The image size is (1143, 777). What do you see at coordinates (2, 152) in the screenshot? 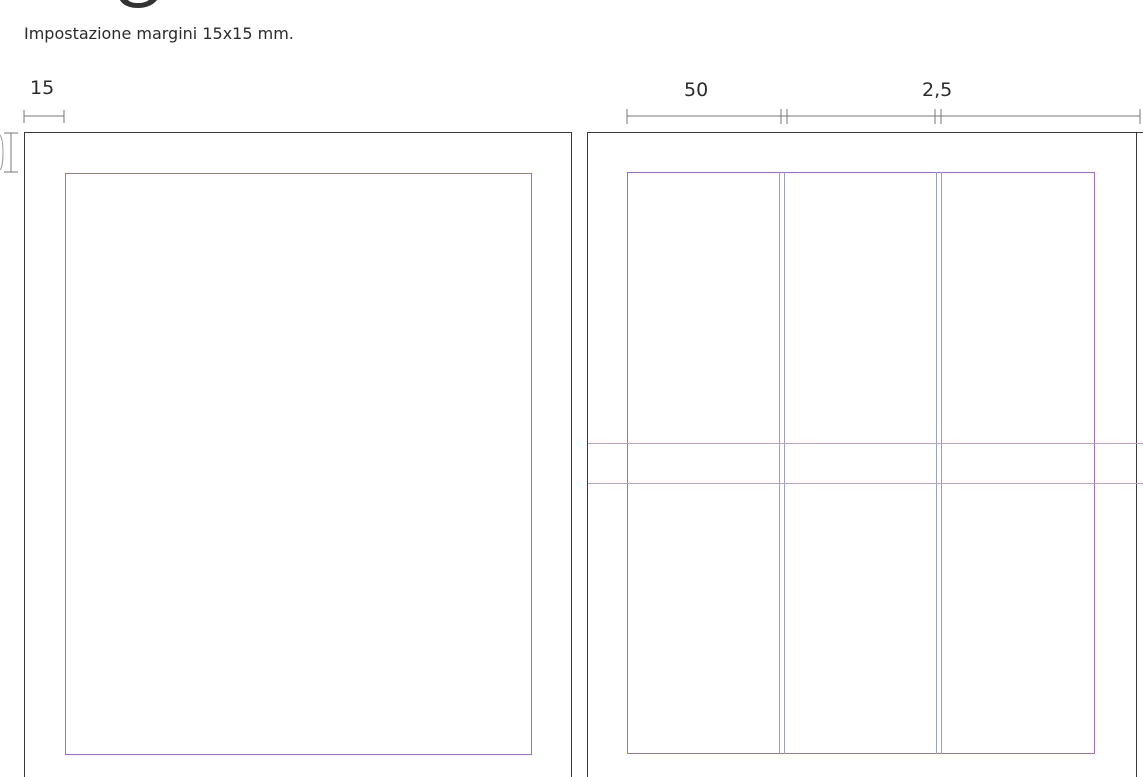
I see `cropped-top-margin-label` at bounding box center [2, 152].